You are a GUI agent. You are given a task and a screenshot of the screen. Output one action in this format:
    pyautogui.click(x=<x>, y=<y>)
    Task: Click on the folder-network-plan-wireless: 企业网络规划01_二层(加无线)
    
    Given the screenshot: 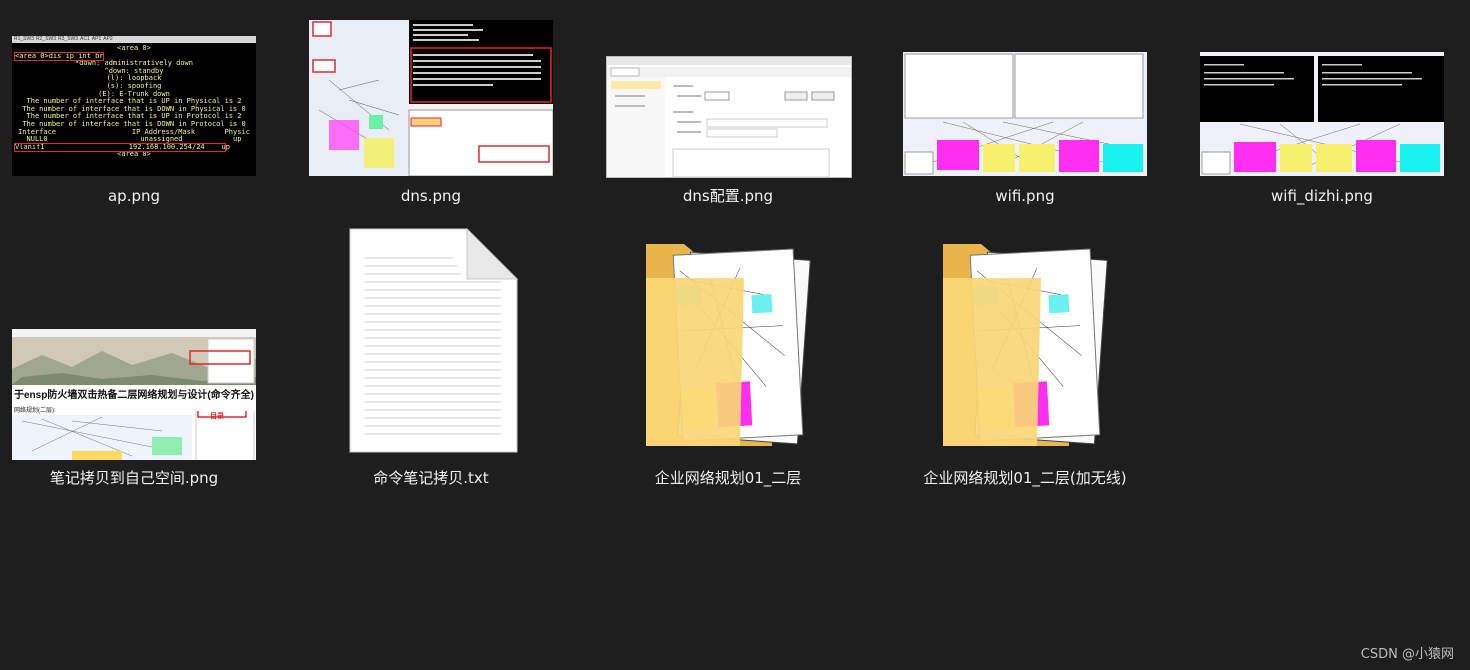 What is the action you would take?
    pyautogui.click(x=1025, y=348)
    